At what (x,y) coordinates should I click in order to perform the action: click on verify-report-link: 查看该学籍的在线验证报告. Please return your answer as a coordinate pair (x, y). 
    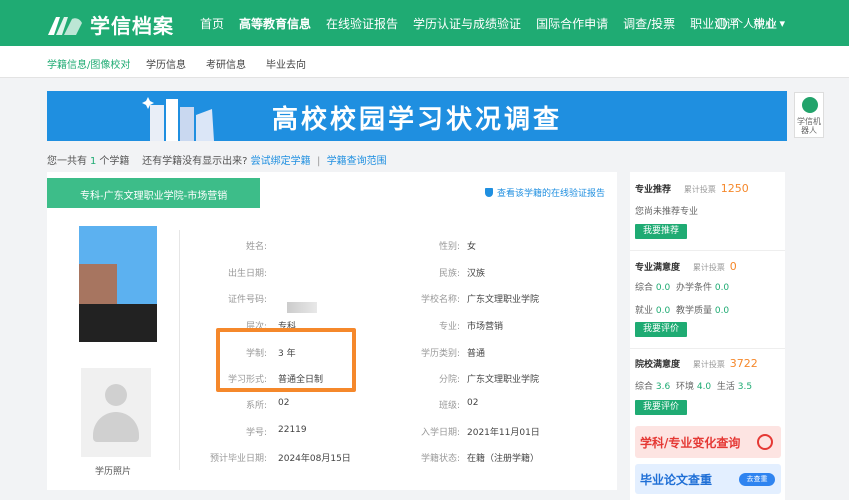
    Looking at the image, I should click on (544, 192).